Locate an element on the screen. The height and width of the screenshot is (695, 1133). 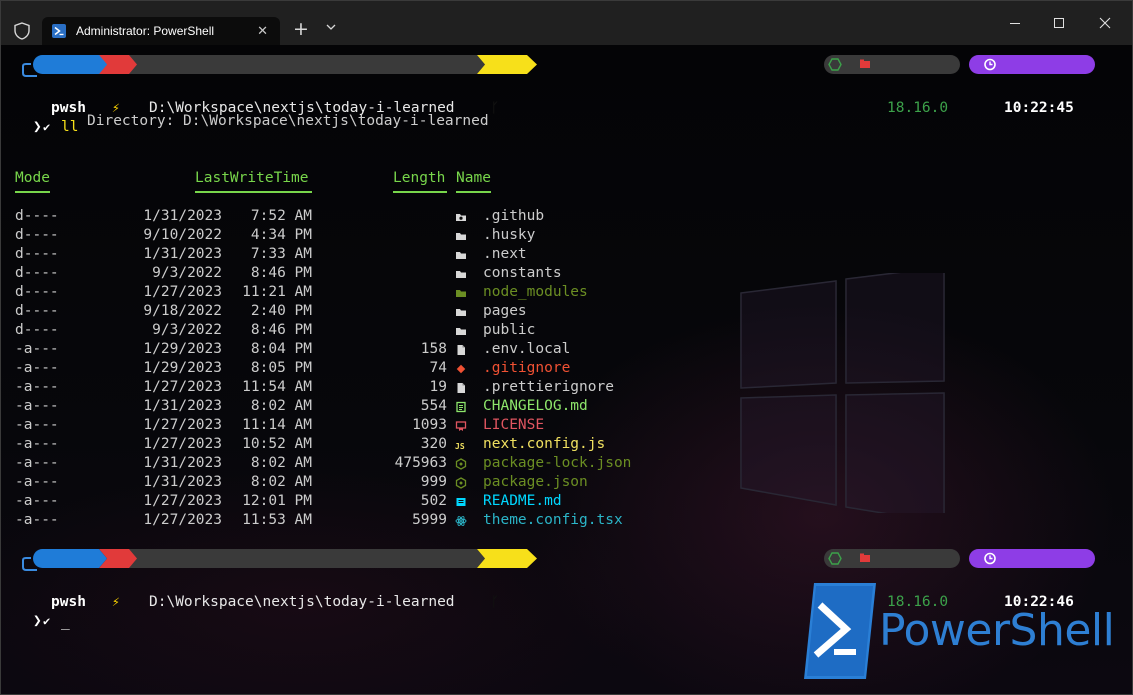
cell-length: 19 is located at coordinates (438, 387).